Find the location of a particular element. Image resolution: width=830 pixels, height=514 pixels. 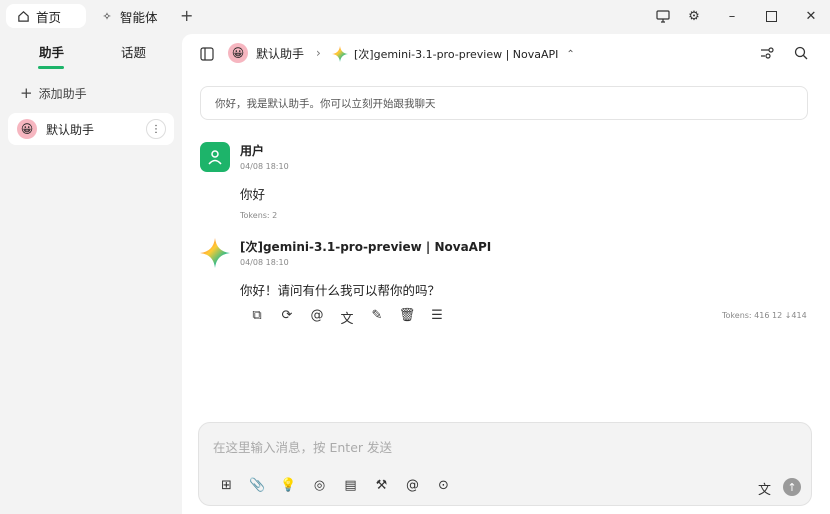

chevron-updown-icon: ⌃ is located at coordinates (570, 54).